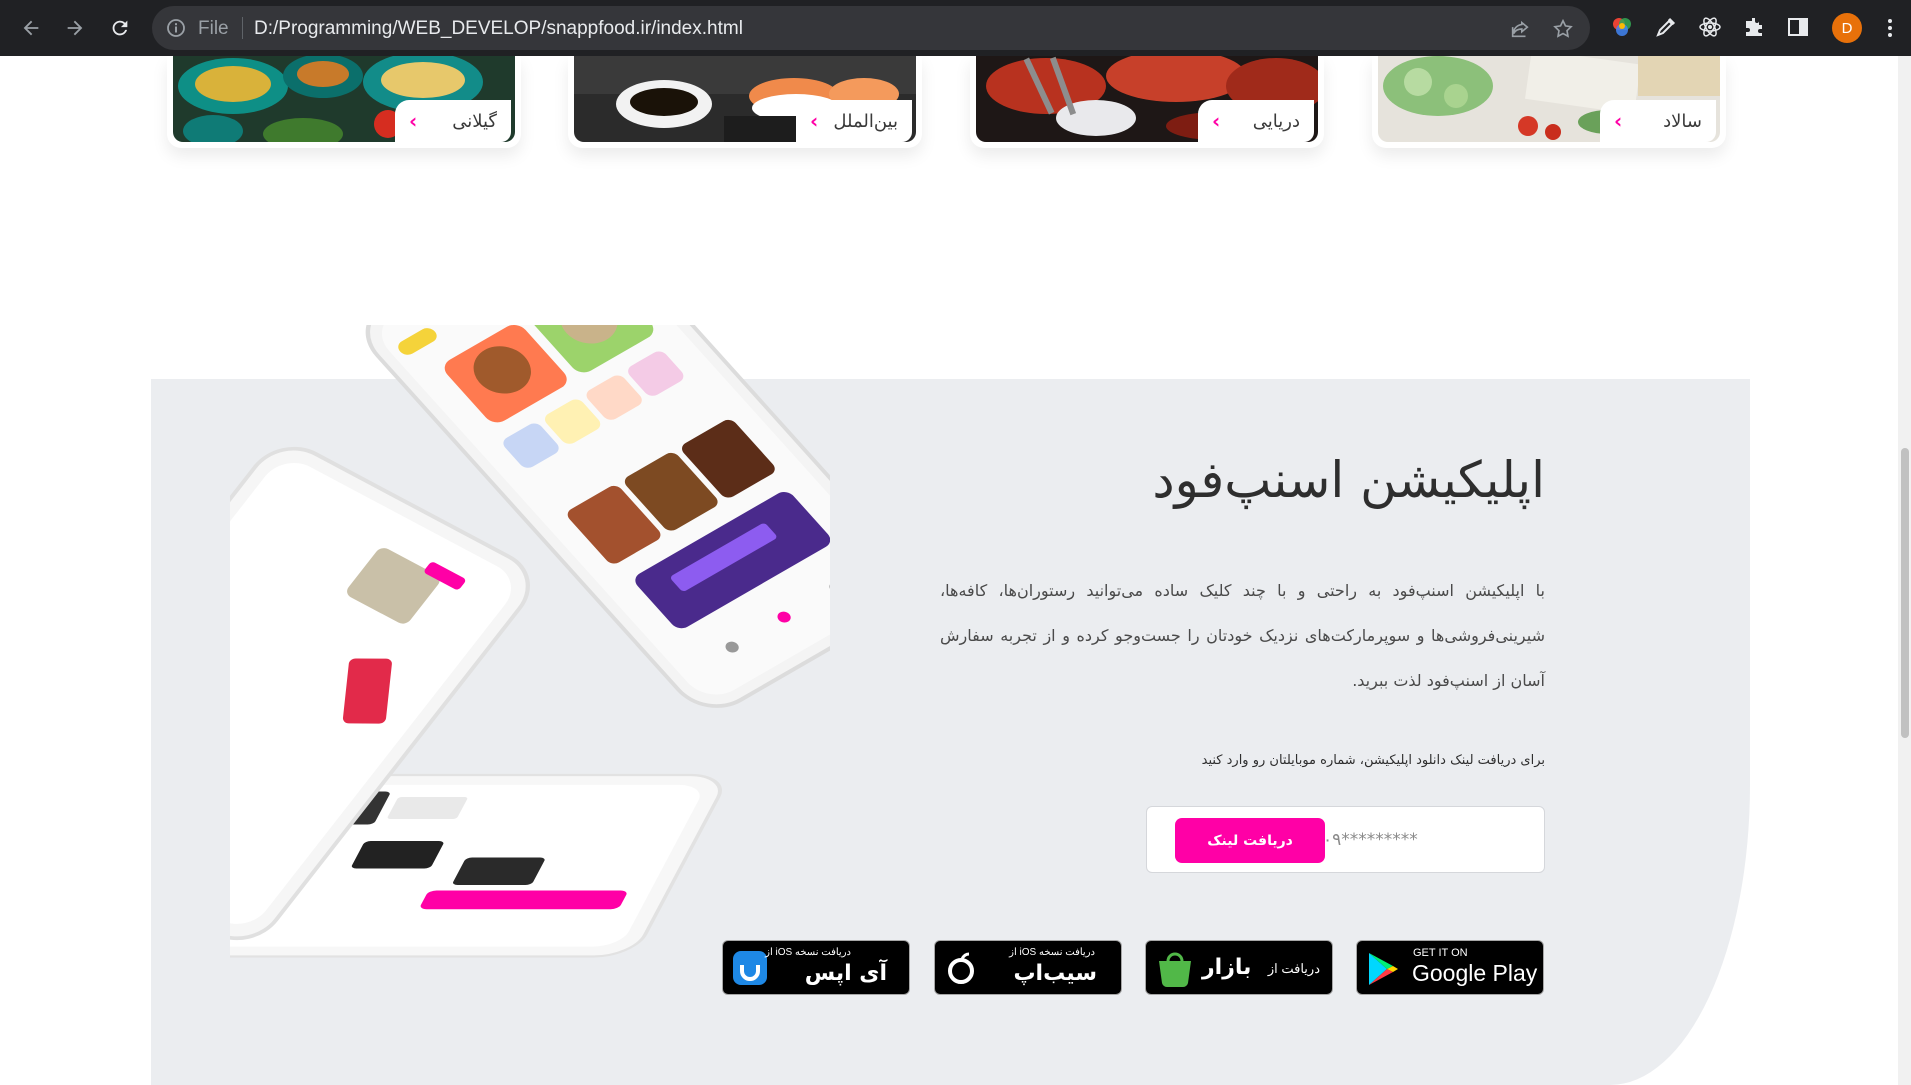 The width and height of the screenshot is (1911, 1085). Describe the element at coordinates (1450, 967) in the screenshot. I see `google-play-store-badge: GET IT ON Google Play` at that location.